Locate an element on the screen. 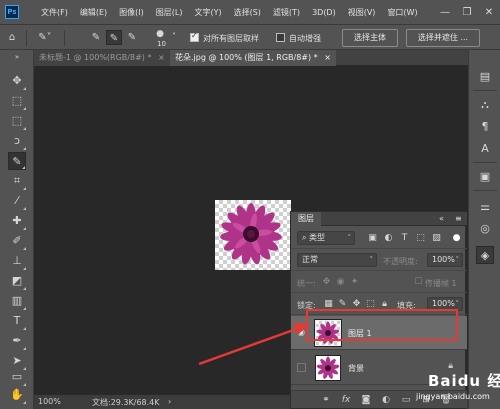 The height and width of the screenshot is (409, 500). close-window-button: ✕ is located at coordinates (489, 12).